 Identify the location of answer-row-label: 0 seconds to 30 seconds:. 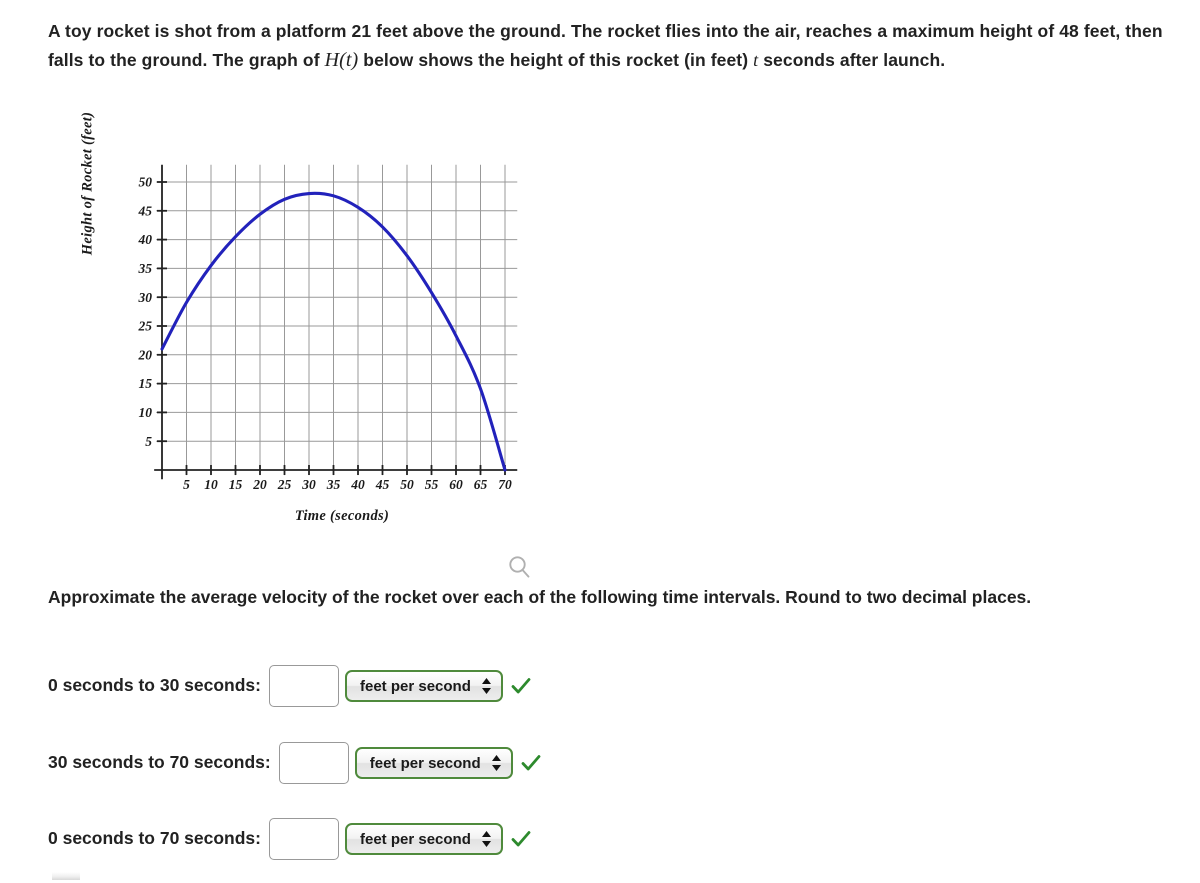
(154, 685).